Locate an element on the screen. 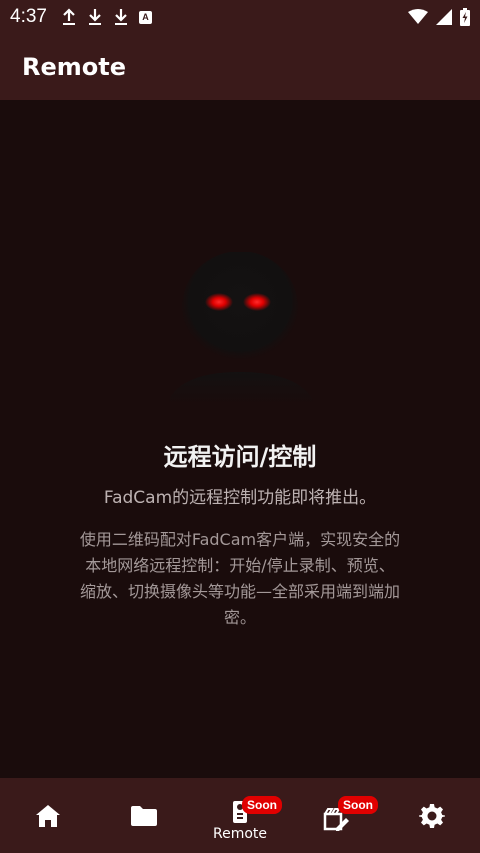  status-system-icons is located at coordinates (439, 17).